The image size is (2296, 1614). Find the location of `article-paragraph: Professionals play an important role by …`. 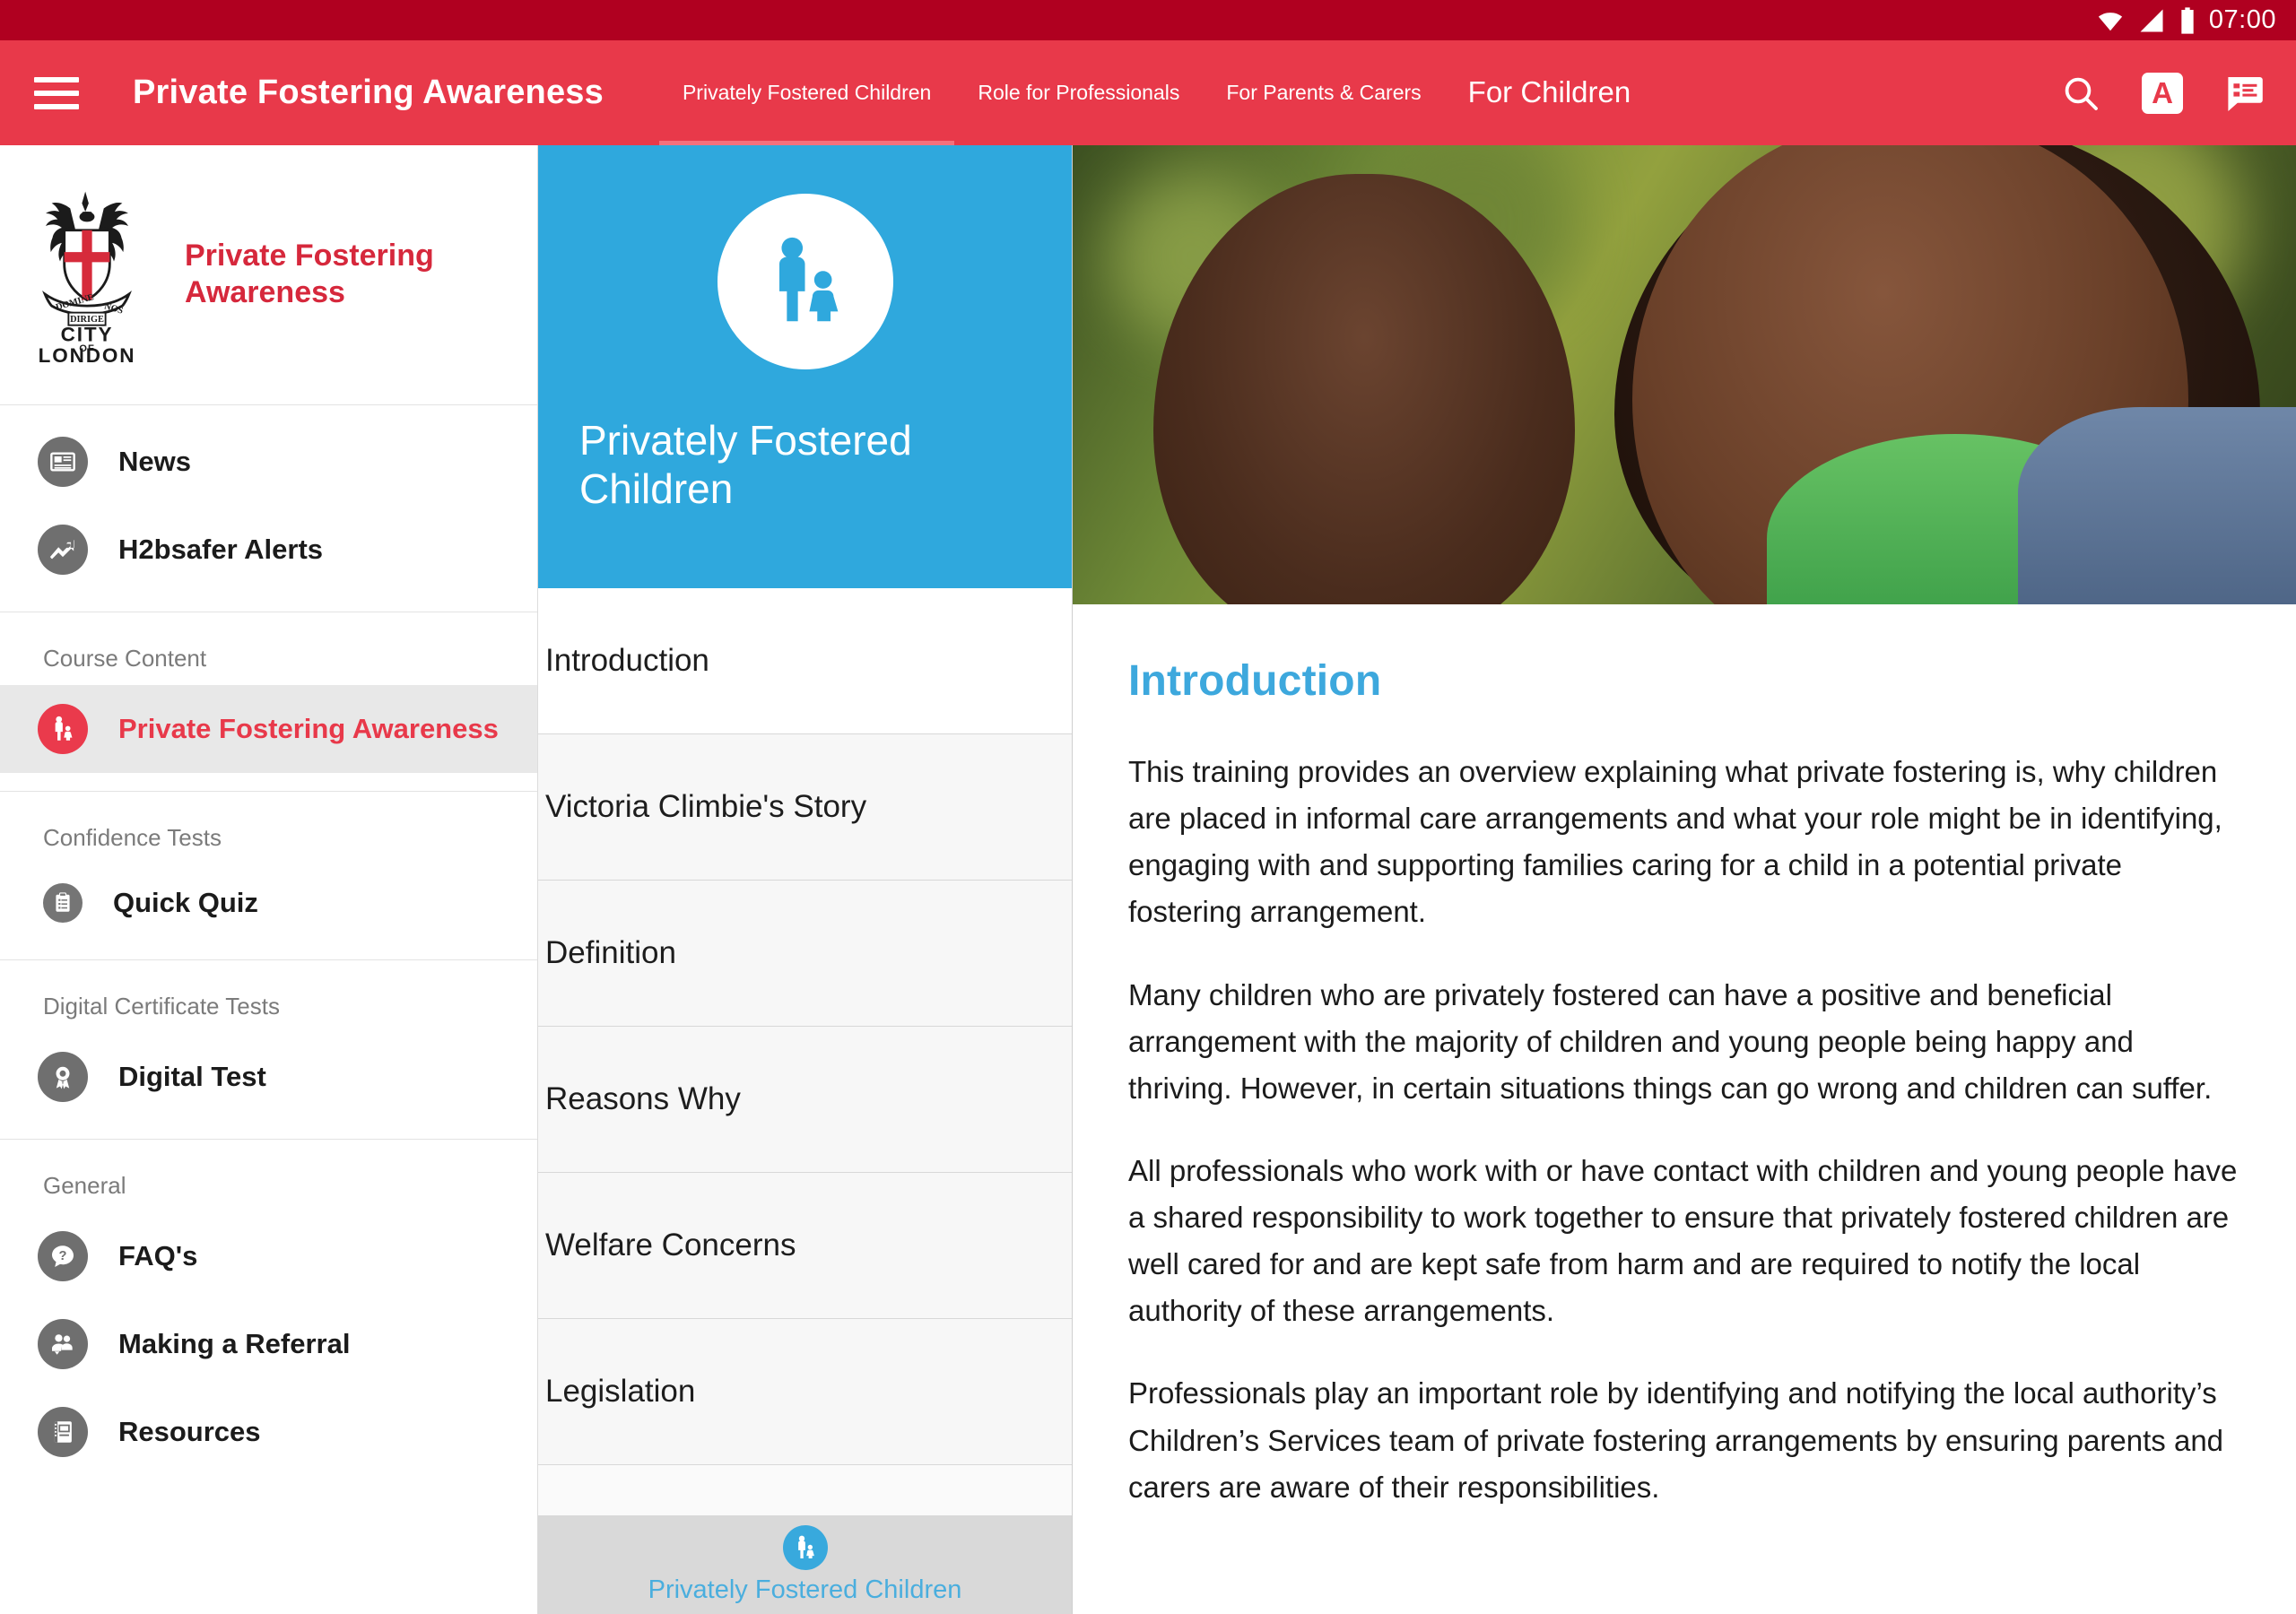

article-paragraph: Professionals play an important role by … is located at coordinates (1676, 1440).